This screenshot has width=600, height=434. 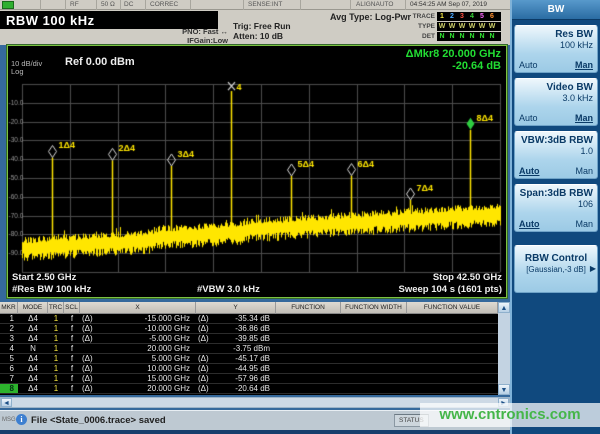 What do you see at coordinates (98, 420) in the screenshot?
I see `status-message: File <State_0006.trace> saved` at bounding box center [98, 420].